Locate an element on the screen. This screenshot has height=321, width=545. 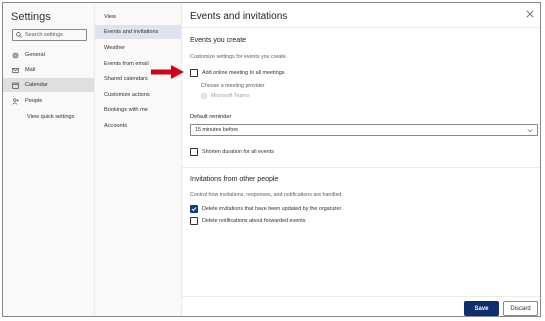
close-icon is located at coordinates (530, 14).